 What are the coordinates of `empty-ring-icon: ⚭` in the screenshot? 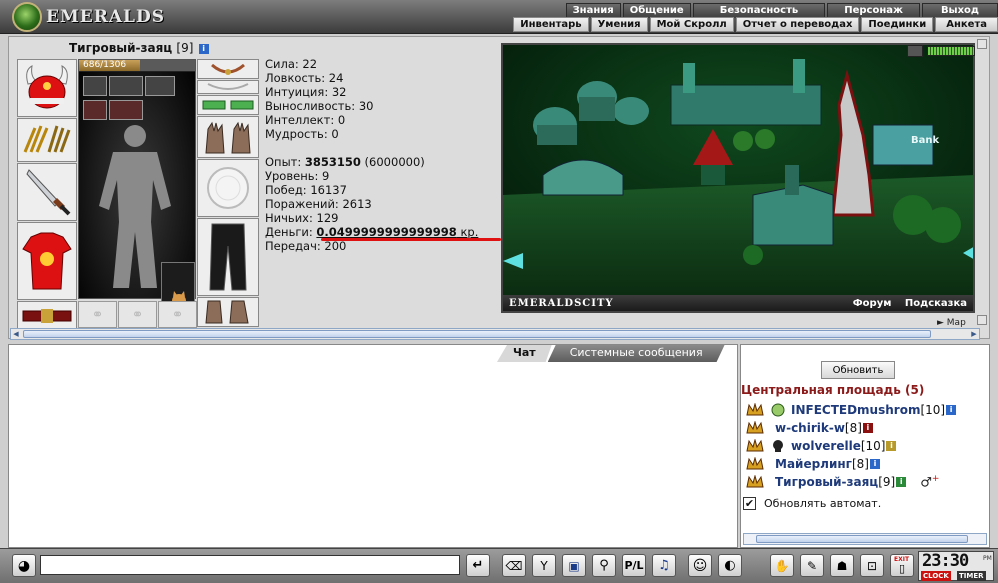 It's located at (177, 314).